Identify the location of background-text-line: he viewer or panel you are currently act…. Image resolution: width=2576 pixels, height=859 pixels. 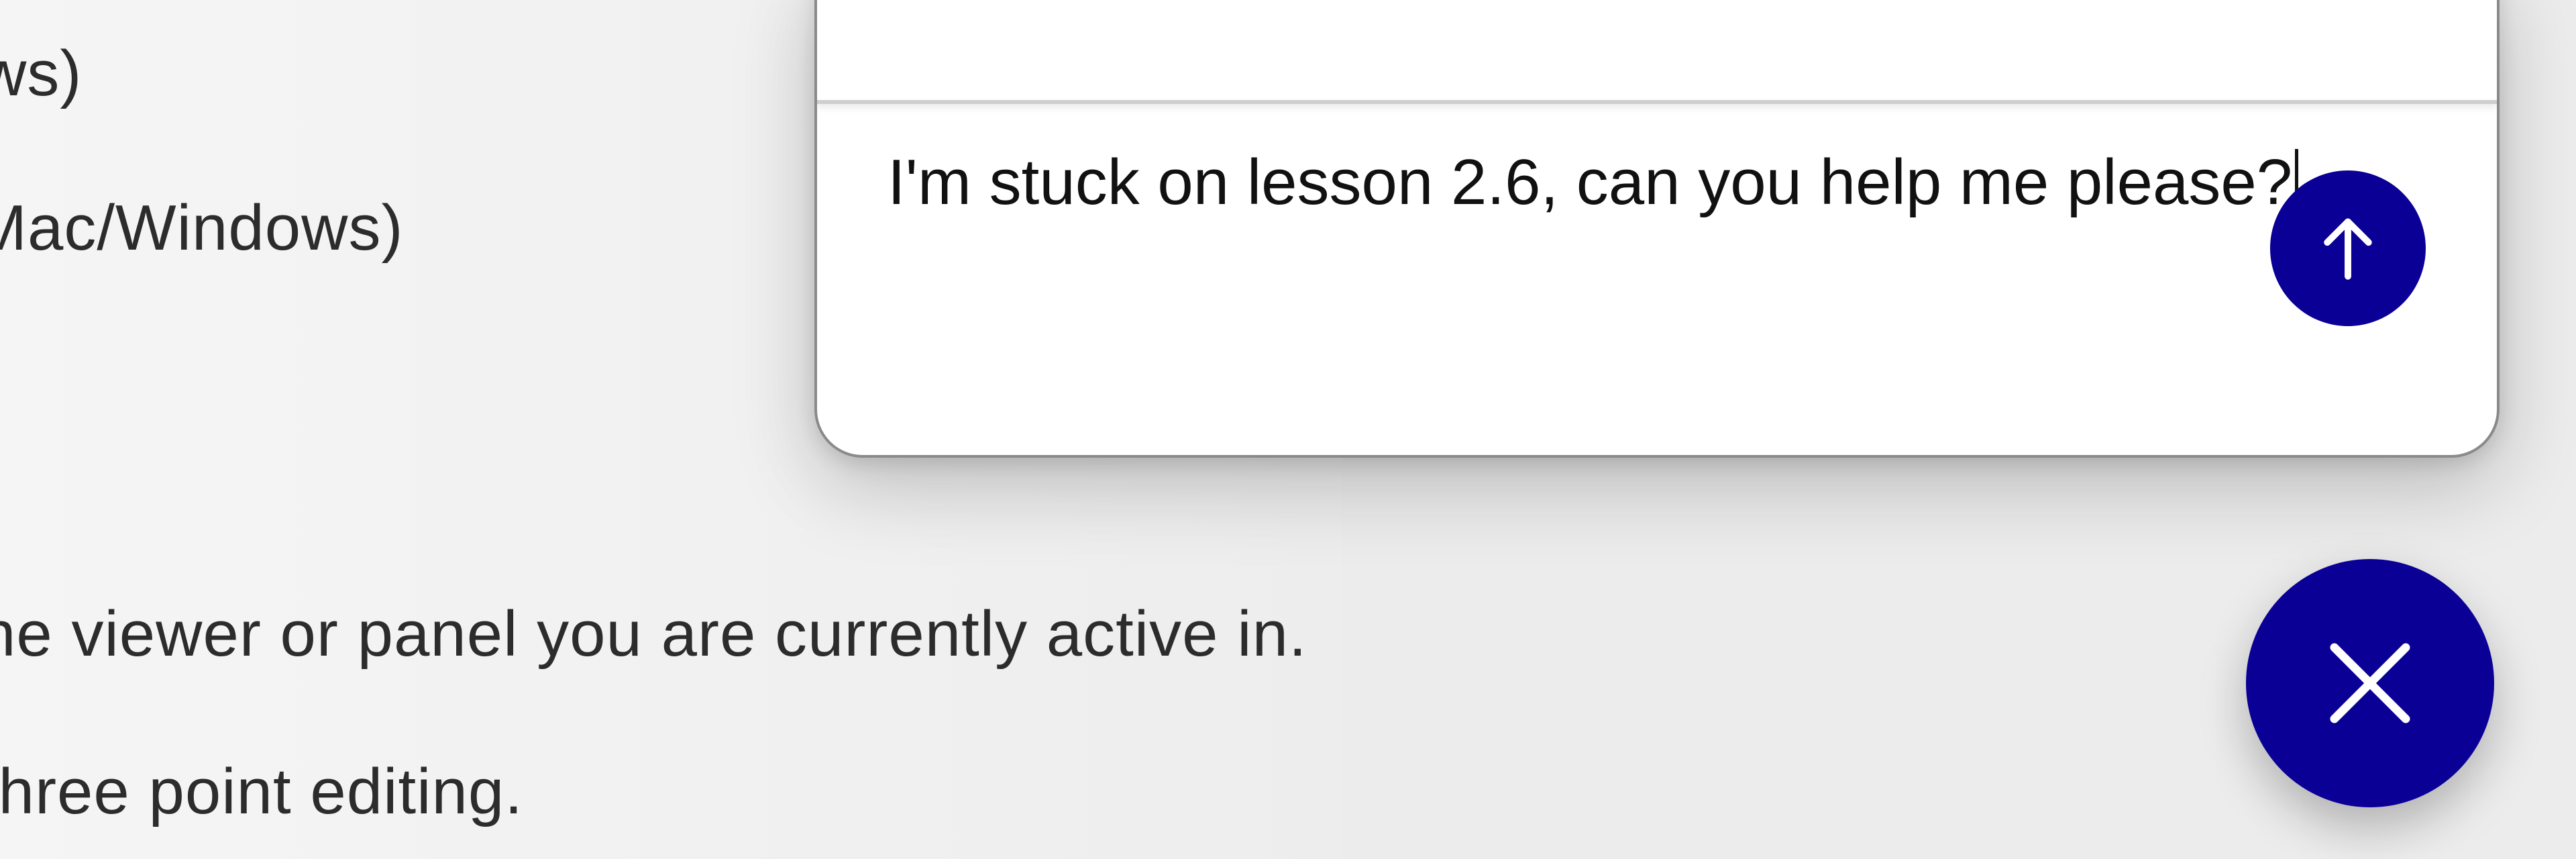
(653, 634).